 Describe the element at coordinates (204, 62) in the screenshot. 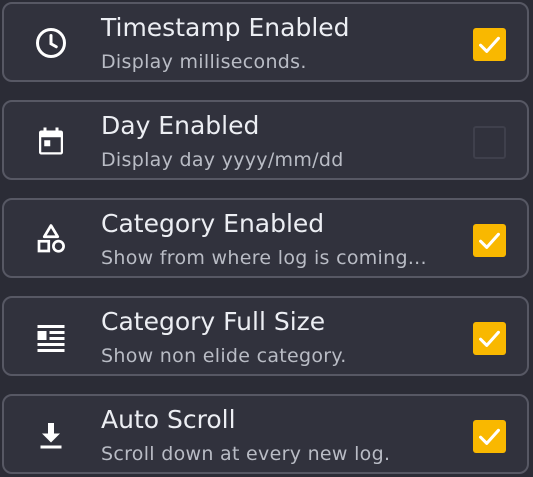

I see `setting-subtitle: Display milliseconds.` at that location.